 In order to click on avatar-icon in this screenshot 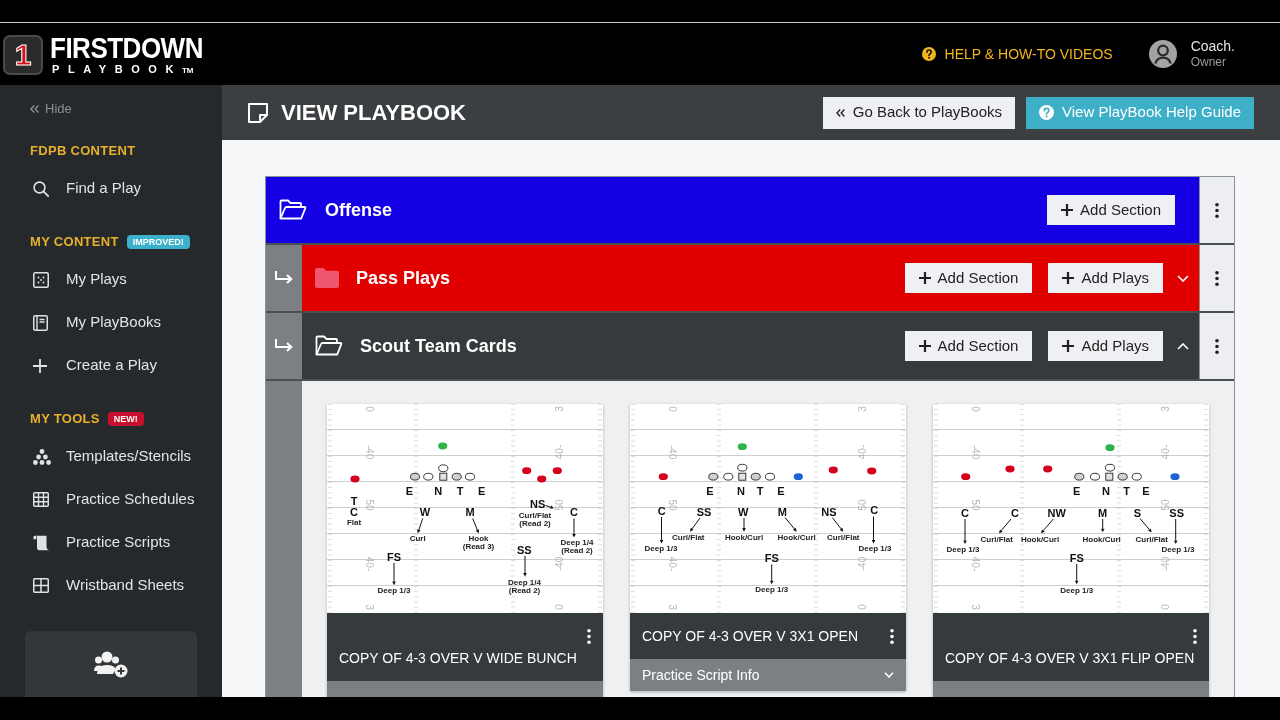, I will do `click(1162, 54)`.